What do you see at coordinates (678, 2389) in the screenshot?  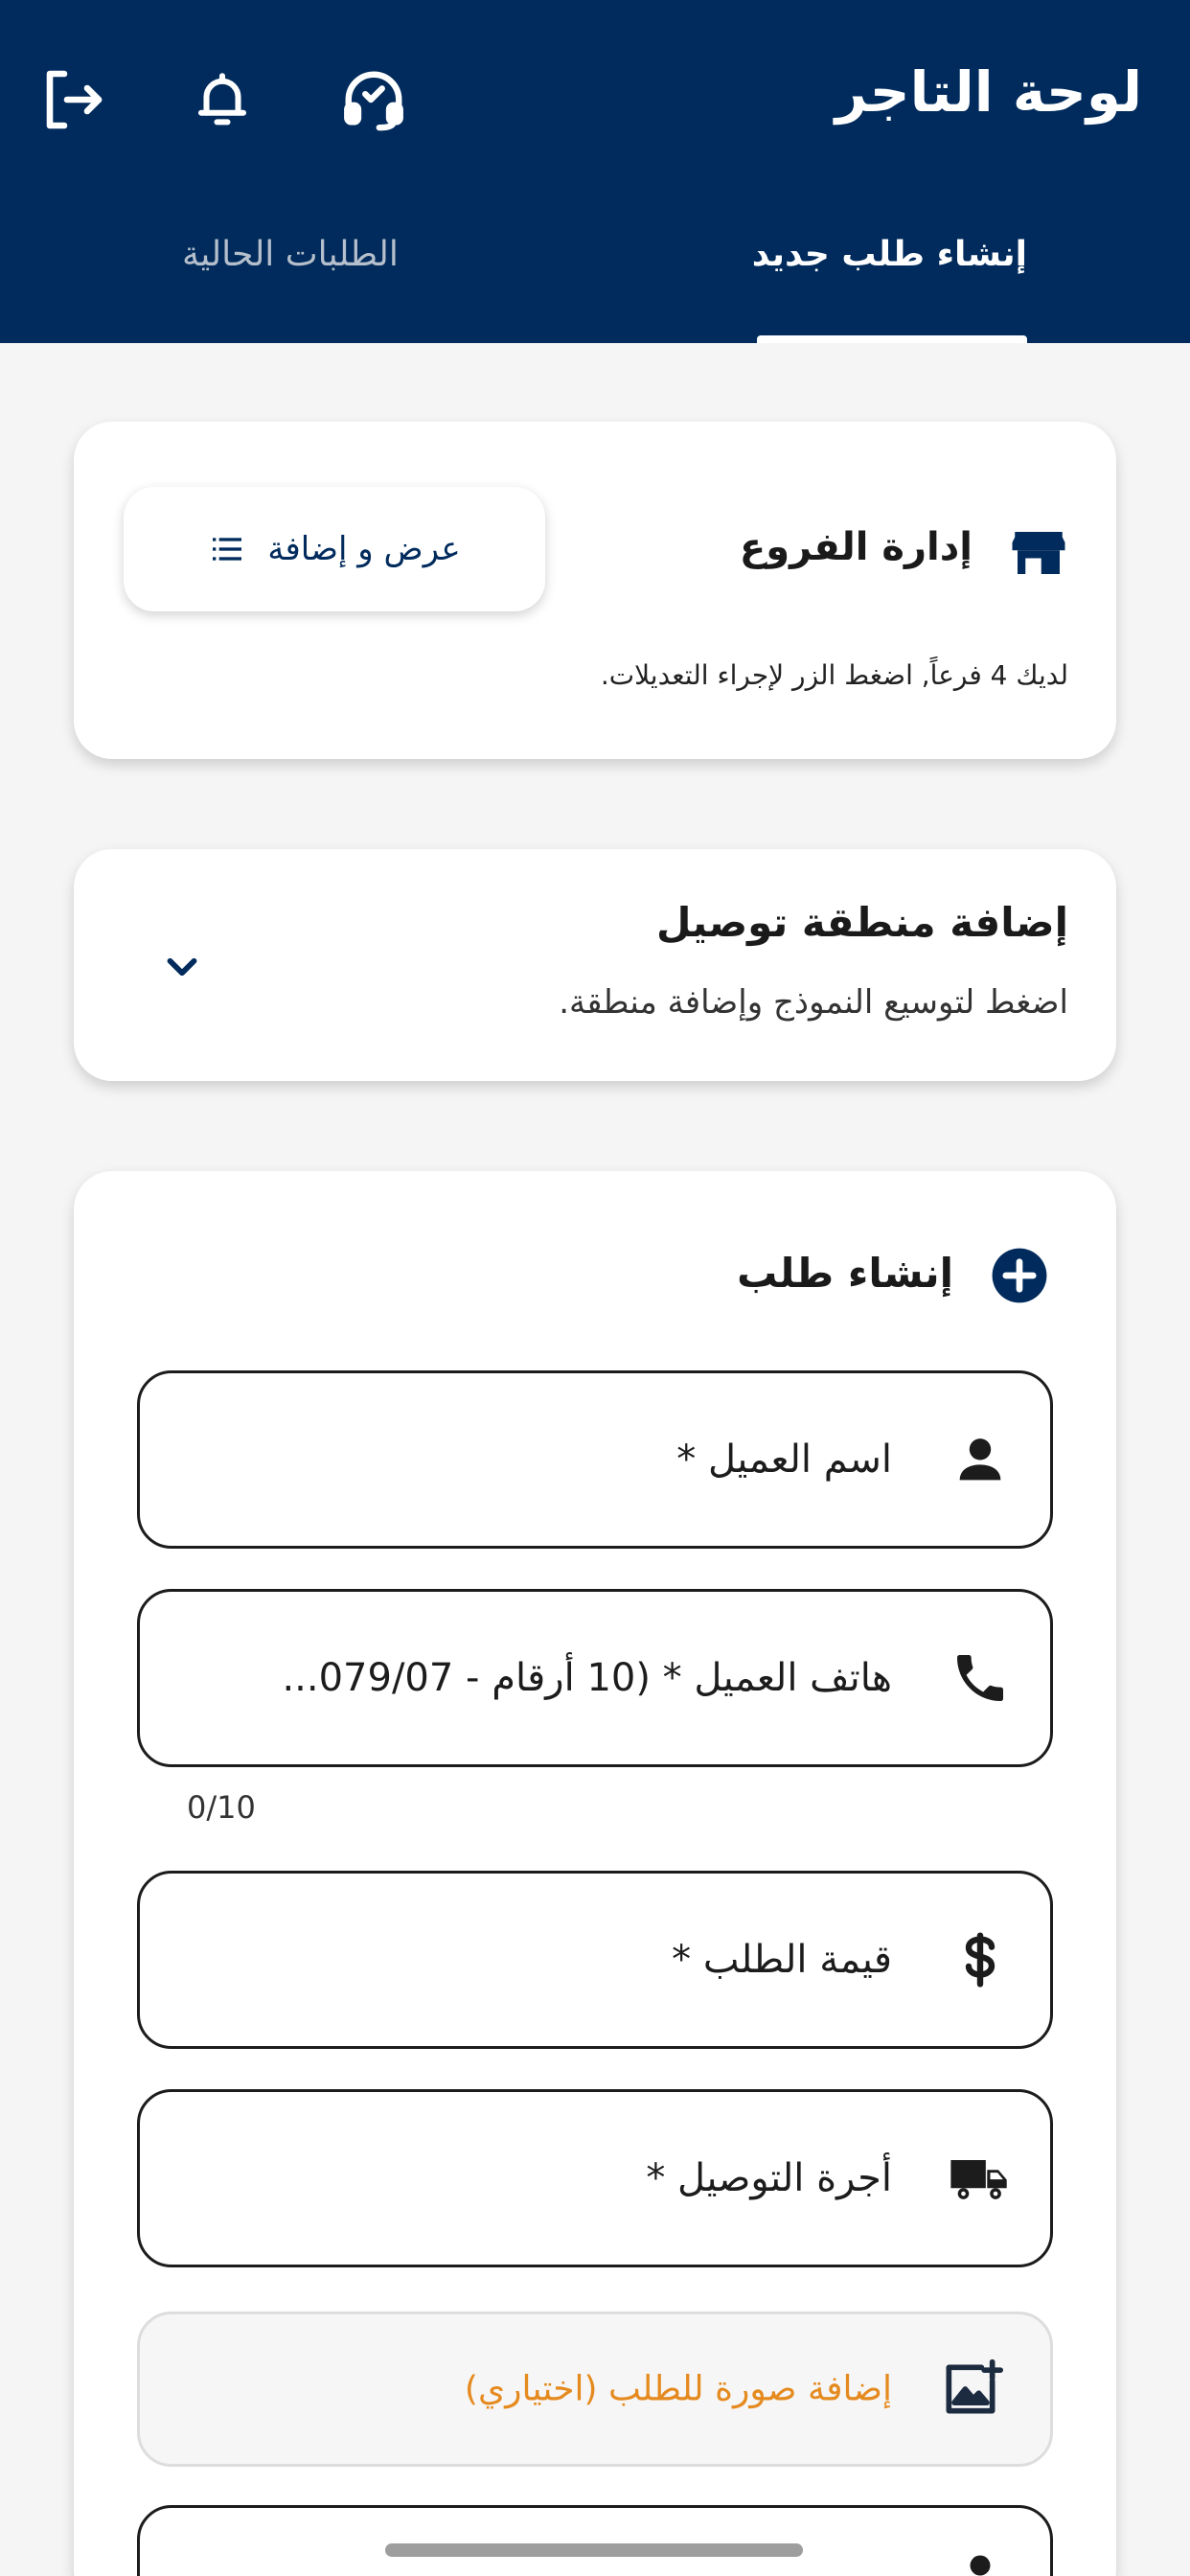 I see `add-order-image-label: إضافة صورة للطلب (اختياري)` at bounding box center [678, 2389].